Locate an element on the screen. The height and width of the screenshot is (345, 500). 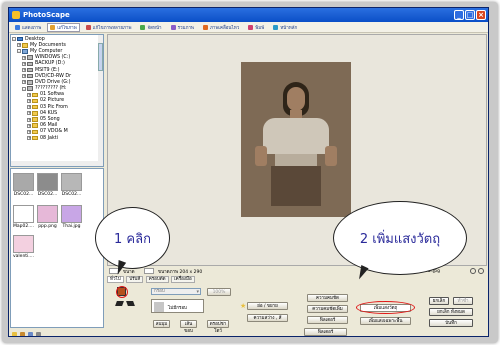
refresh-icon is located at coordinates (30, 333).